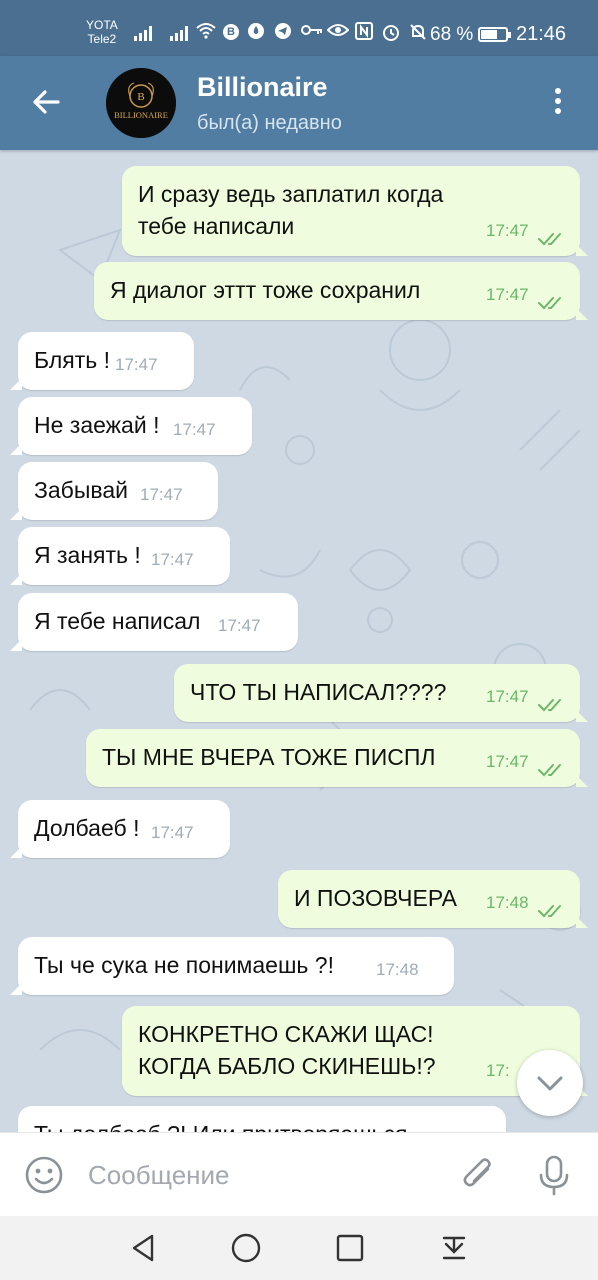 Image resolution: width=598 pixels, height=1280 pixels. I want to click on message-input-bar, so click(299, 1174).